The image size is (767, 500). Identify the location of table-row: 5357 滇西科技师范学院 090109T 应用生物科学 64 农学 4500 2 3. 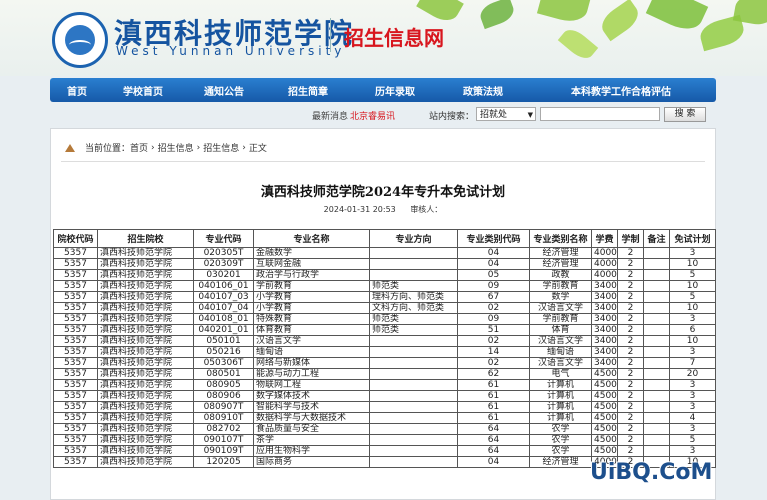
(384, 451).